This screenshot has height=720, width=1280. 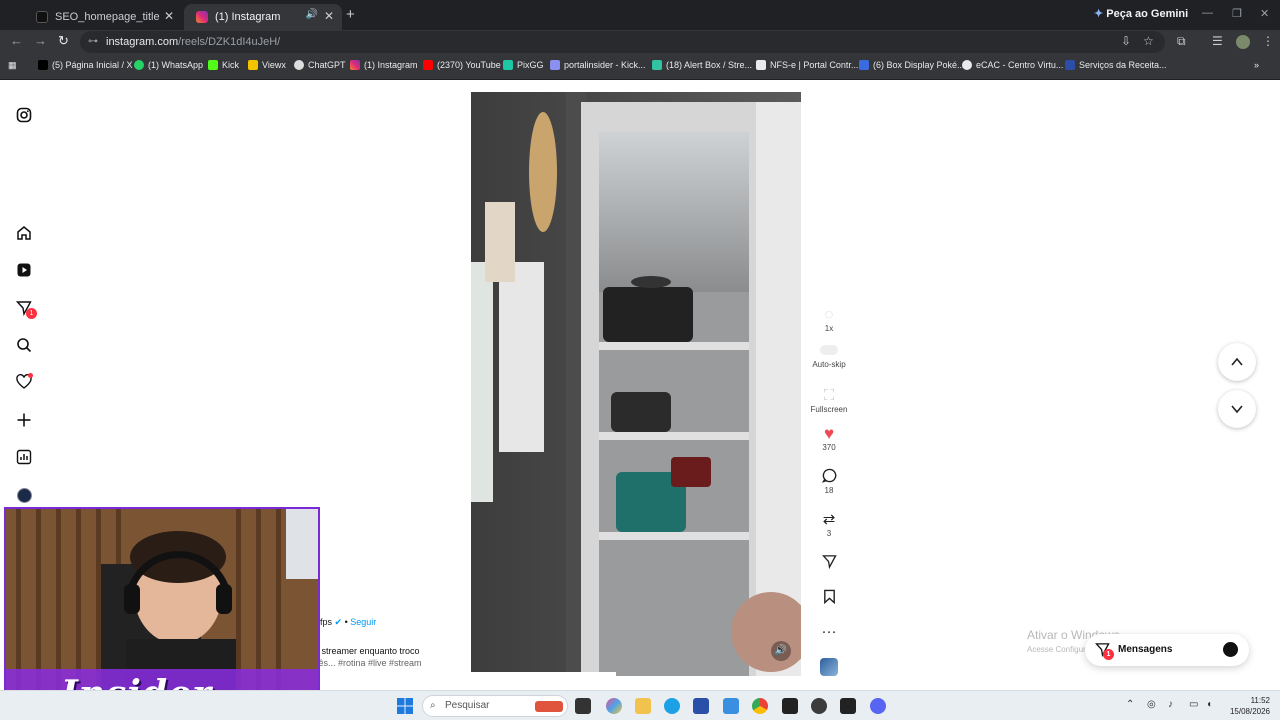 I want to click on notifications-heart-icon, so click(x=24, y=382).